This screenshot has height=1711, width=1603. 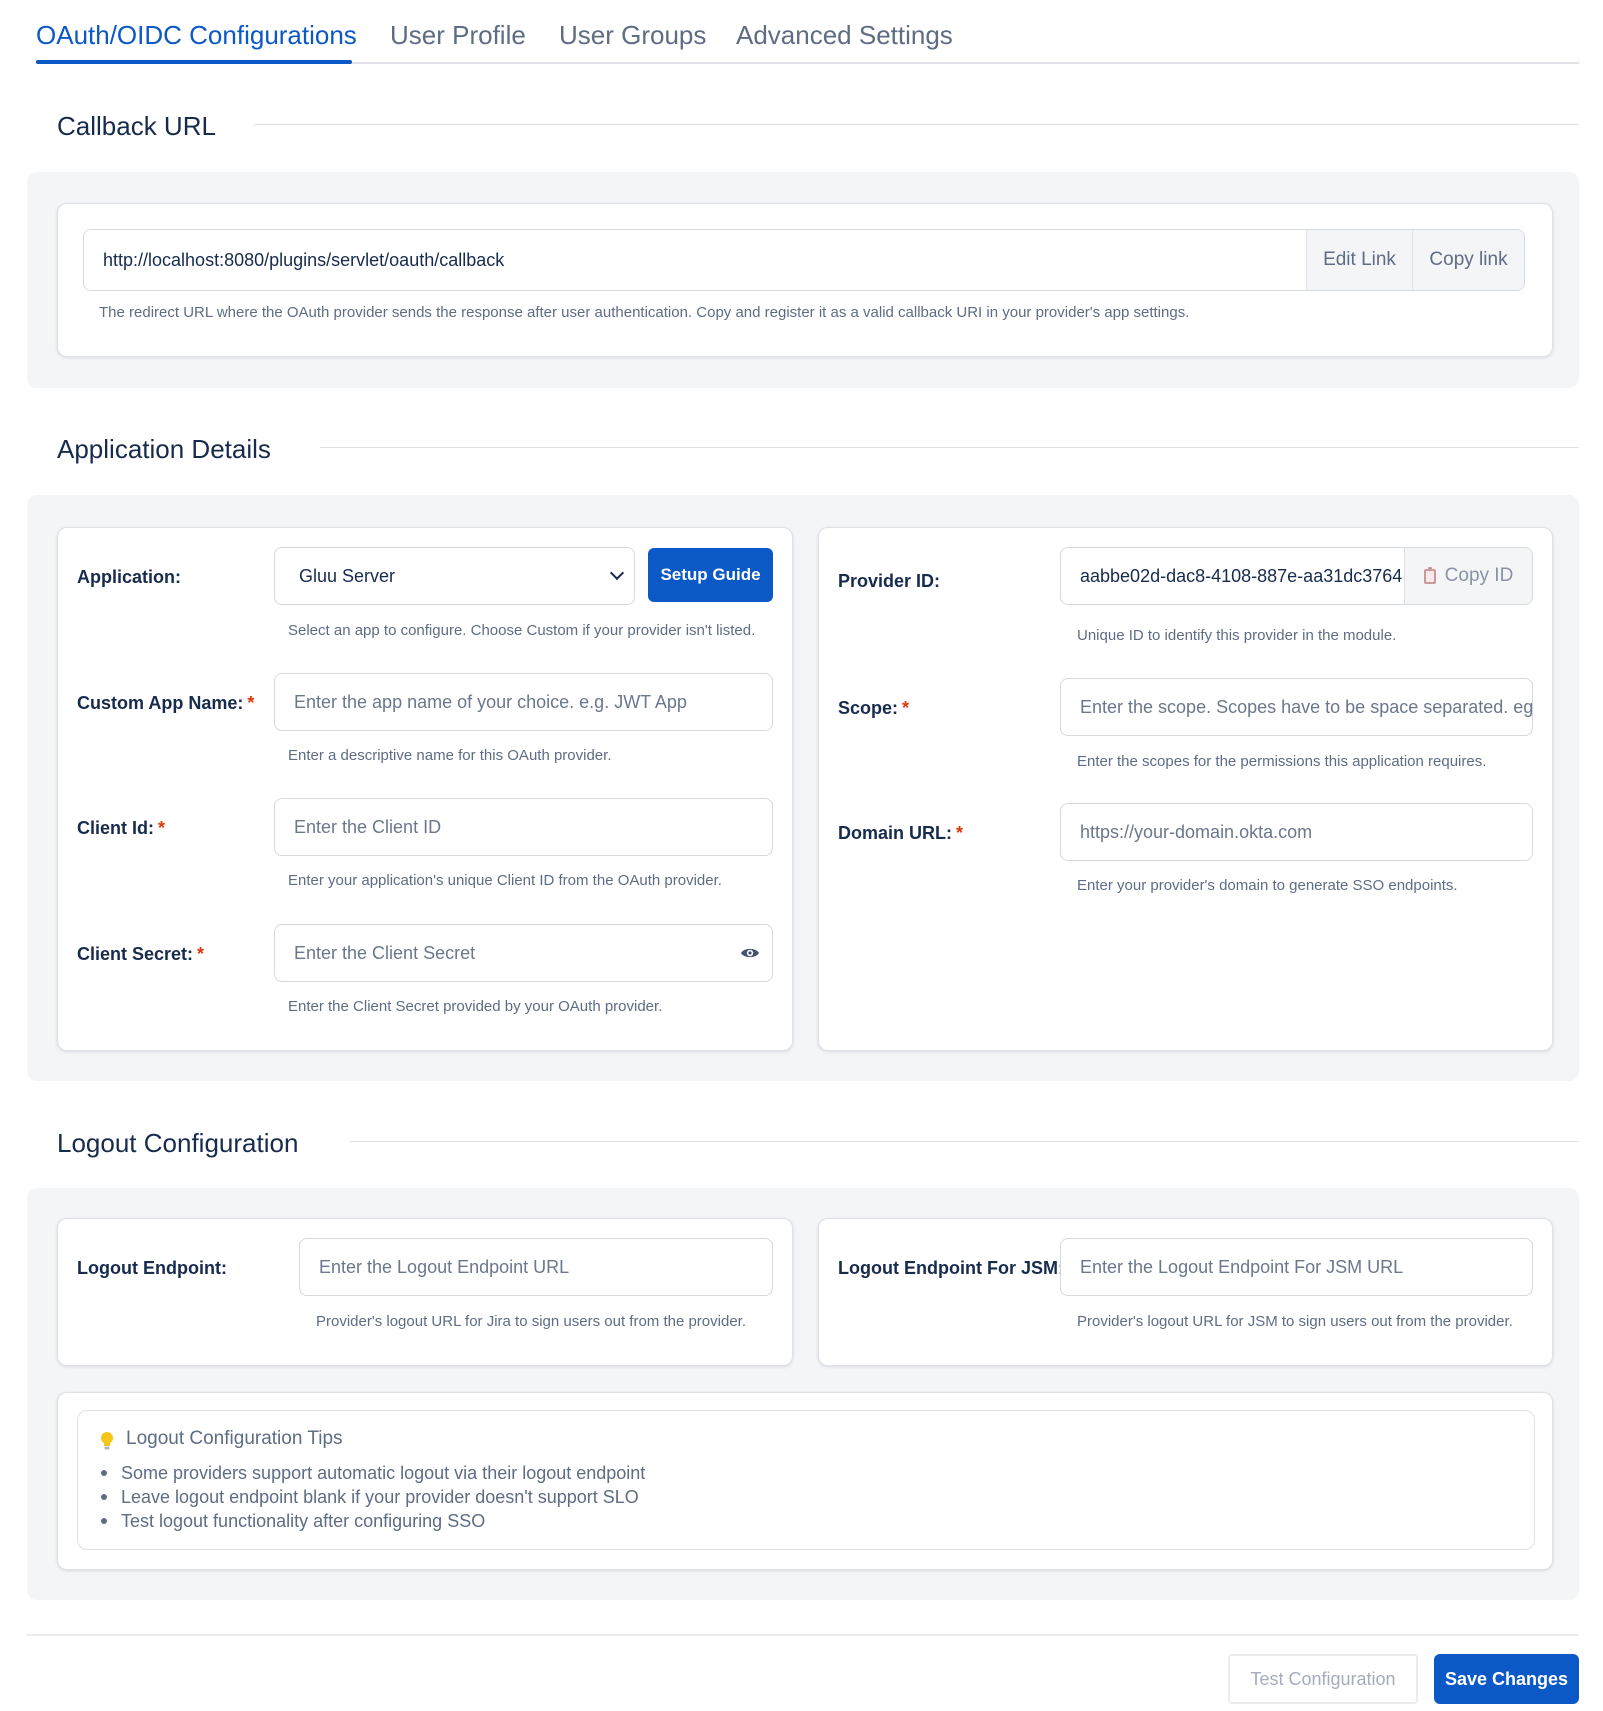 What do you see at coordinates (523, 953) in the screenshot?
I see `client-secret-input` at bounding box center [523, 953].